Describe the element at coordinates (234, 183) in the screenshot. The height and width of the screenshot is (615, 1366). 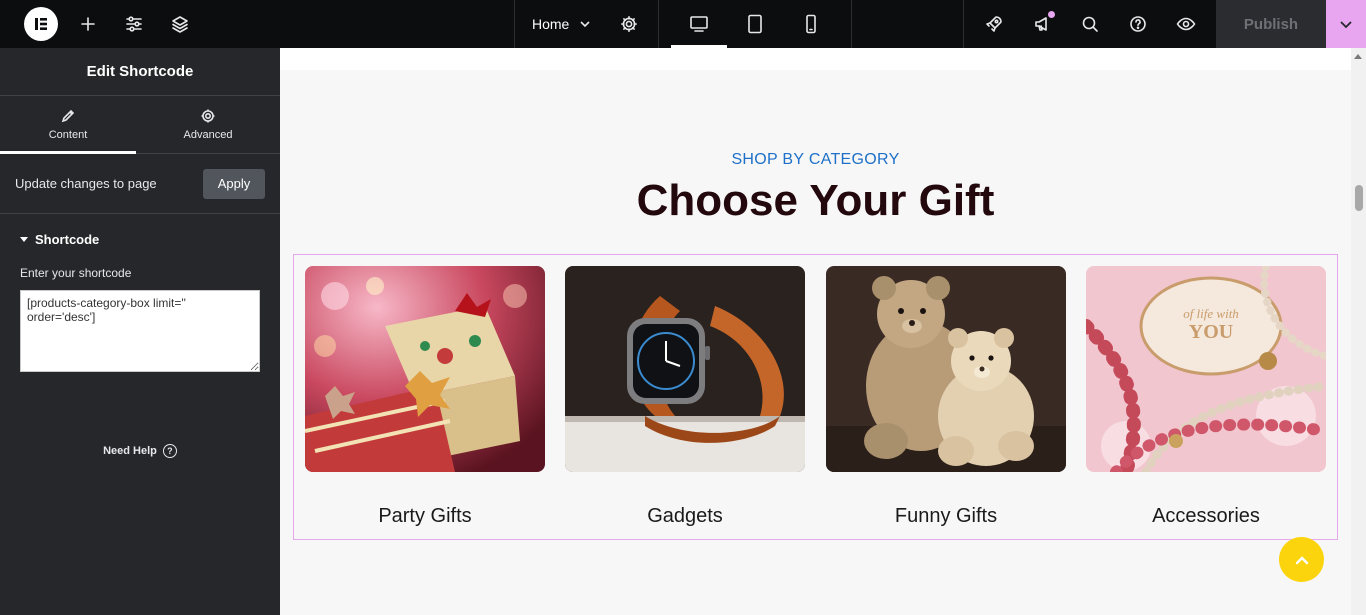
I see `apply-button: Apply` at that location.